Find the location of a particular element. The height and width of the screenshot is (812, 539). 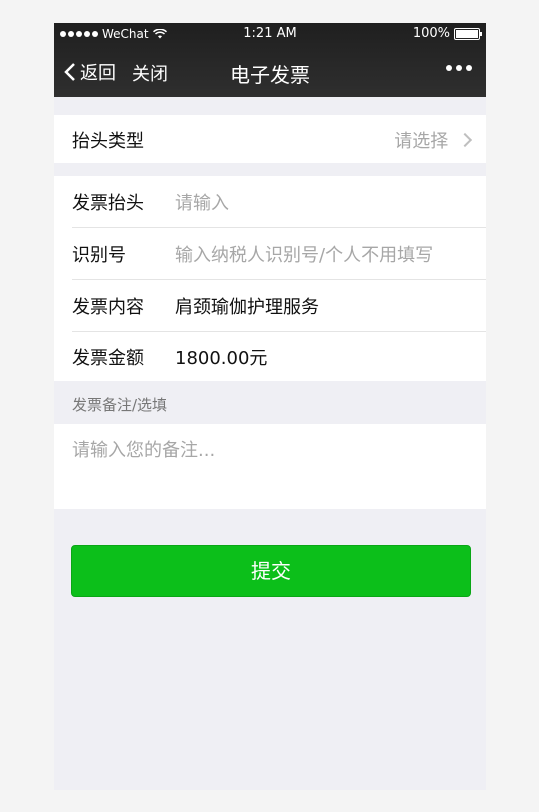

page-title: 电子发票 is located at coordinates (270, 75).